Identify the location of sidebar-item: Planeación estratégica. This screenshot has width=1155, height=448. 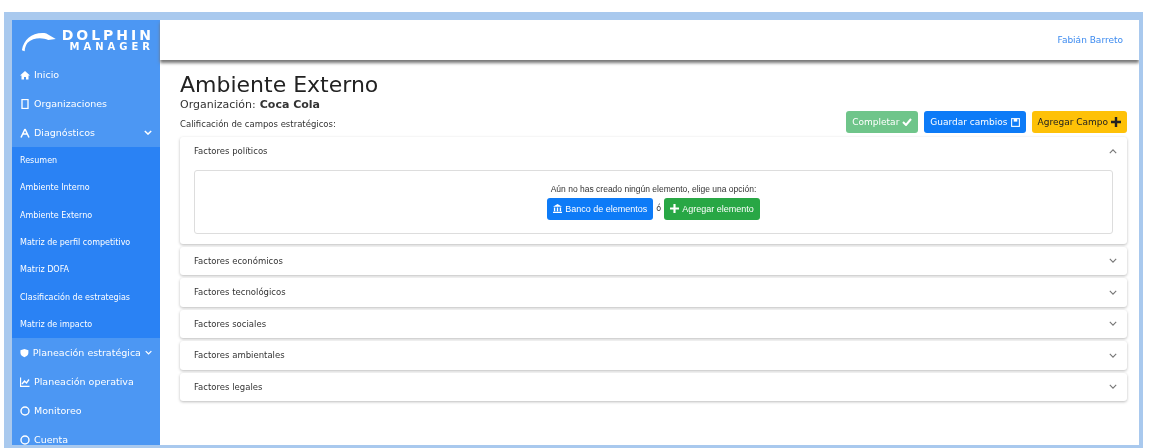
(86, 353).